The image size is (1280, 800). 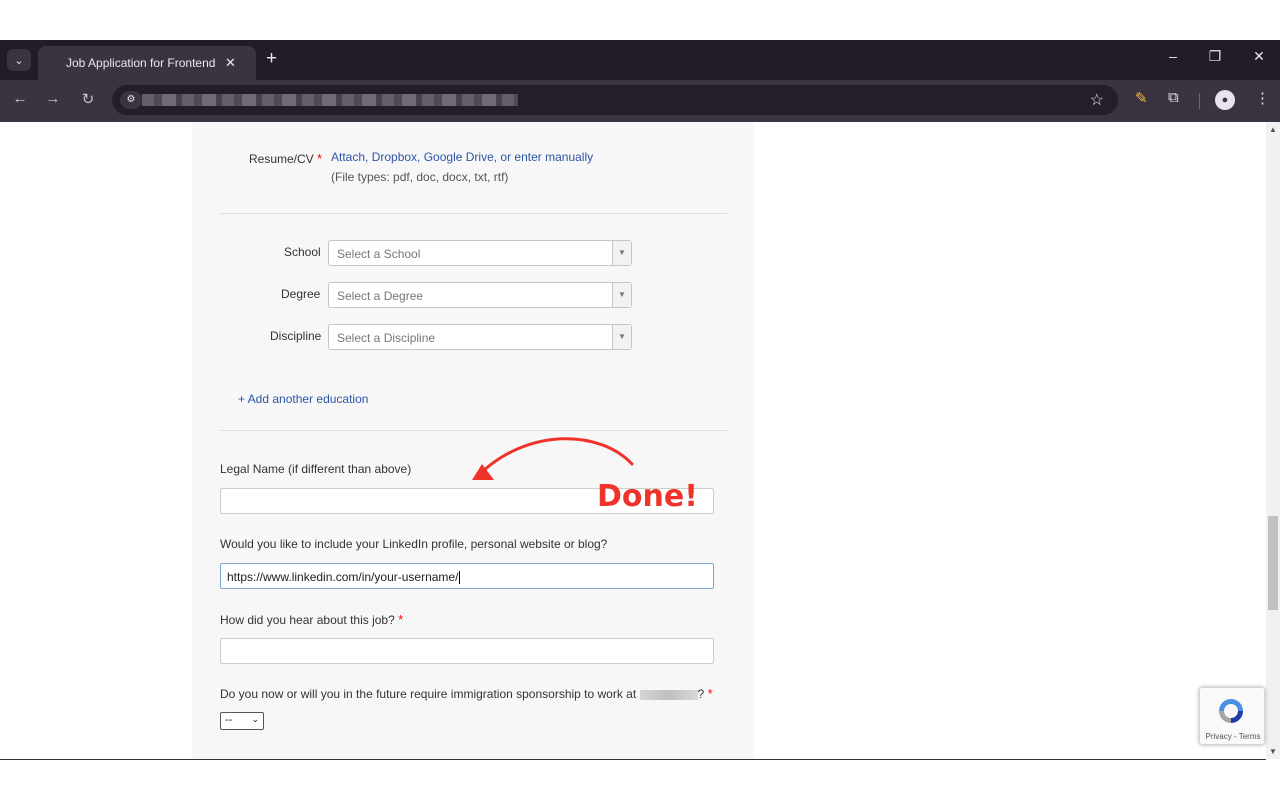 I want to click on window-bottom-edge, so click(x=633, y=759).